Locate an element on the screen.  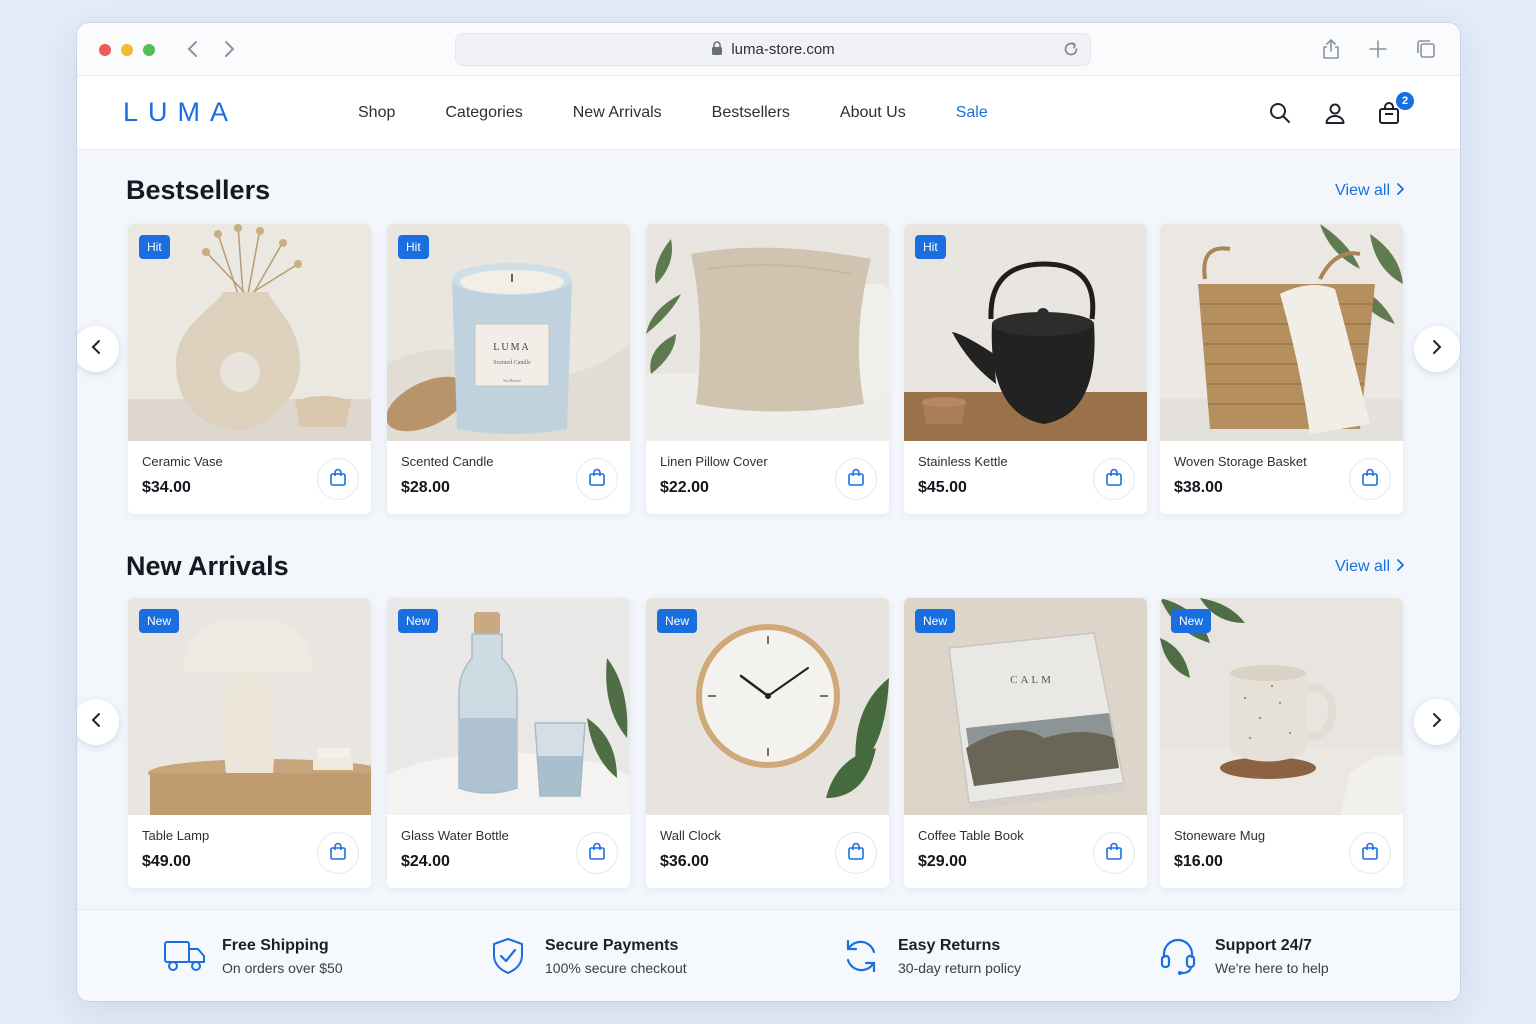
headset-icon is located at coordinates (1178, 956).